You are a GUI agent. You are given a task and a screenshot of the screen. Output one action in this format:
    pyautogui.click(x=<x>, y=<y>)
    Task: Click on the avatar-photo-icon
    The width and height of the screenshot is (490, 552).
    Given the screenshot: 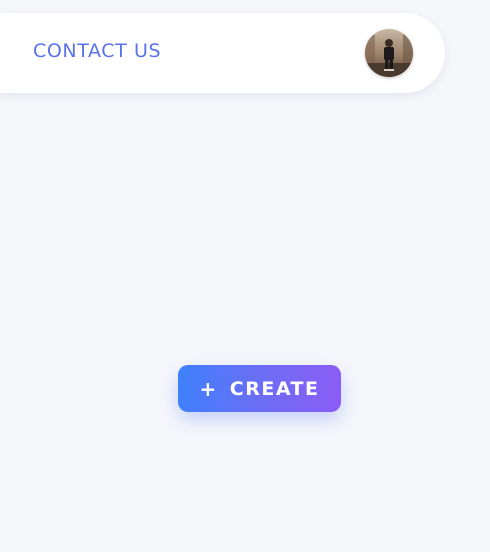 What is the action you would take?
    pyautogui.click(x=389, y=53)
    